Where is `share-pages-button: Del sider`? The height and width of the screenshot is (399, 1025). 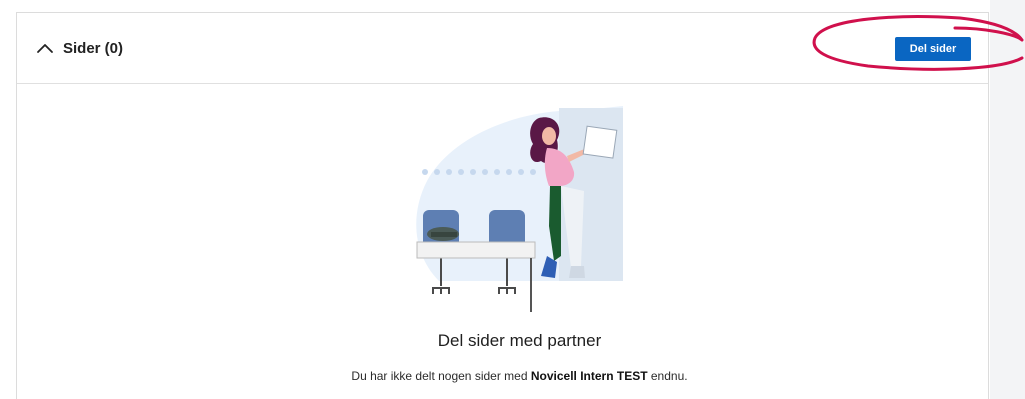 share-pages-button: Del sider is located at coordinates (933, 49).